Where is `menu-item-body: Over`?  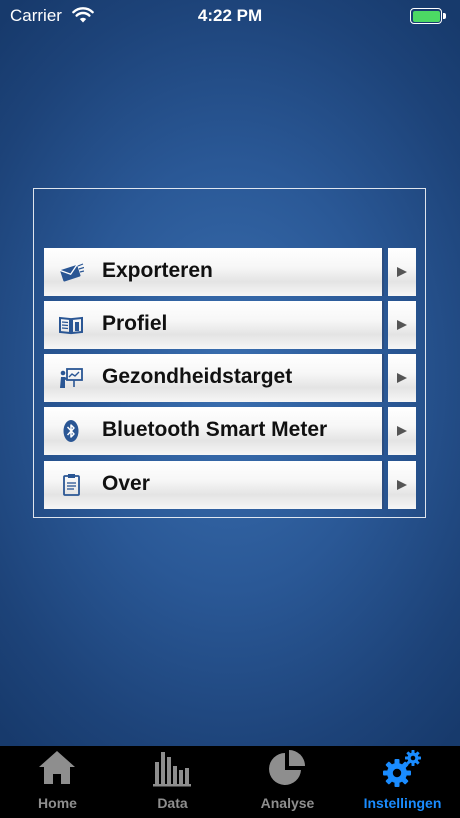
menu-item-body: Over is located at coordinates (214, 485).